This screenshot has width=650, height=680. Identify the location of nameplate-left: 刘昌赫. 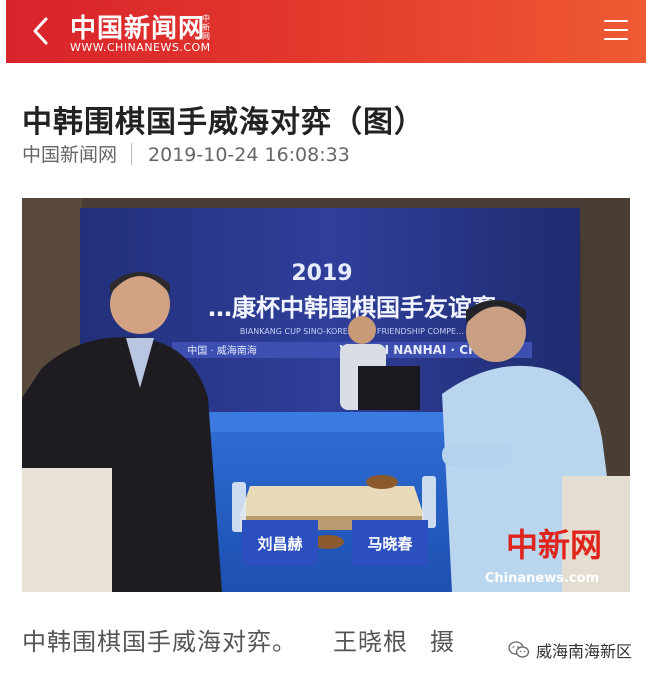
(279, 544).